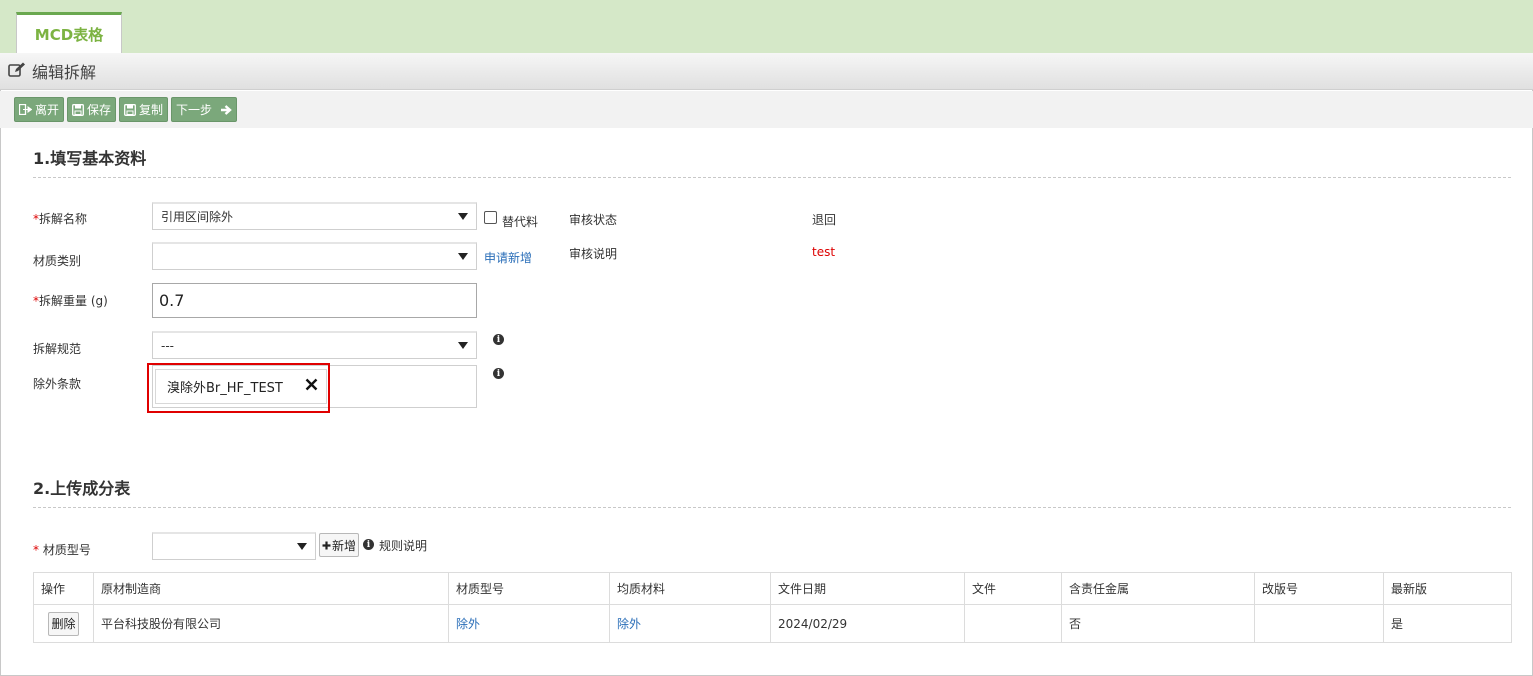 This screenshot has height=676, width=1533. What do you see at coordinates (25, 109) in the screenshot?
I see `sign-out-icon` at bounding box center [25, 109].